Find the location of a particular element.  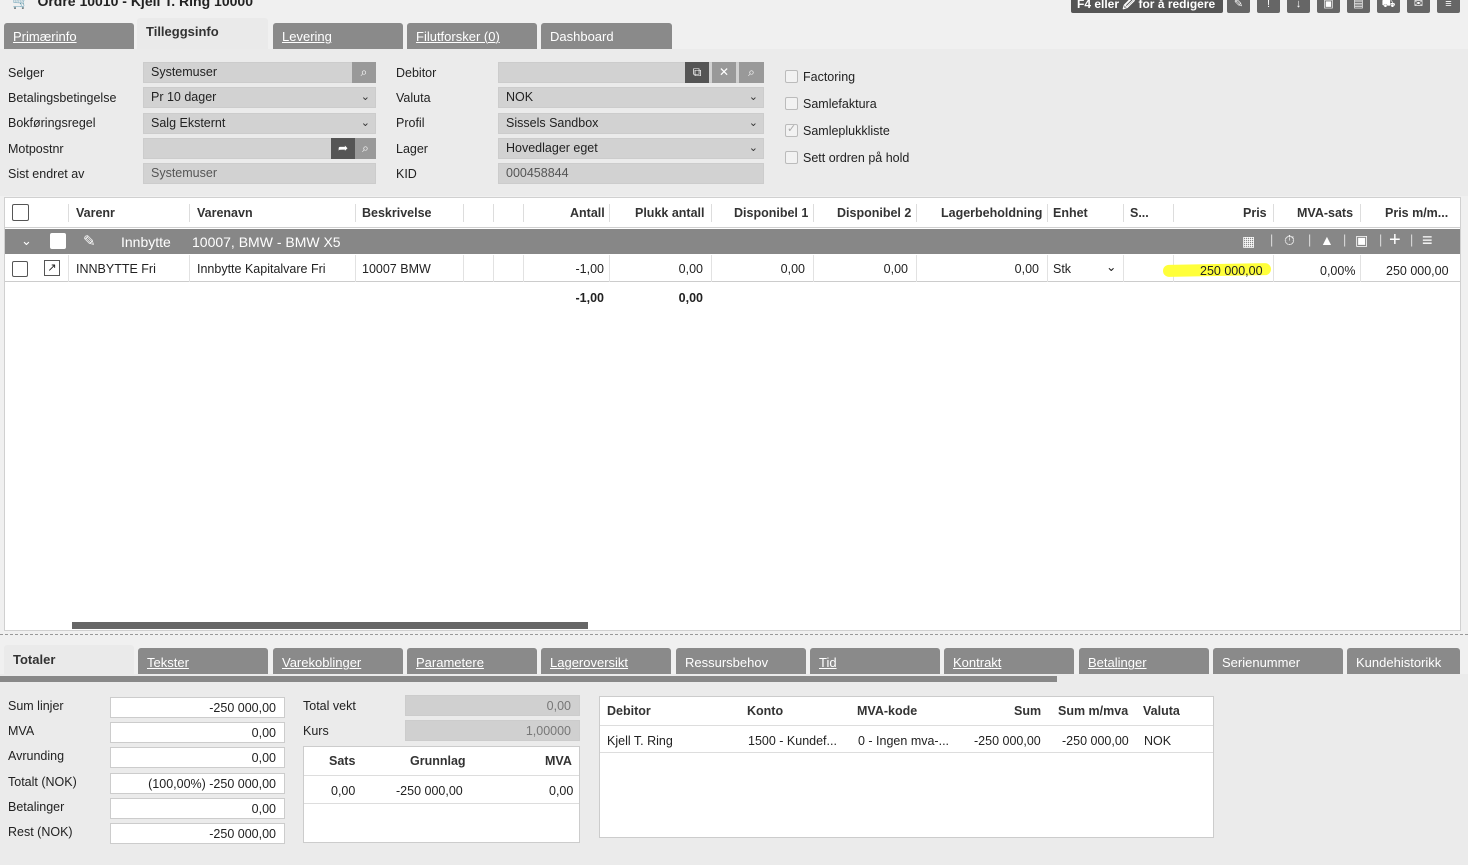

debitor-open-icon: ⧉ is located at coordinates (697, 72).